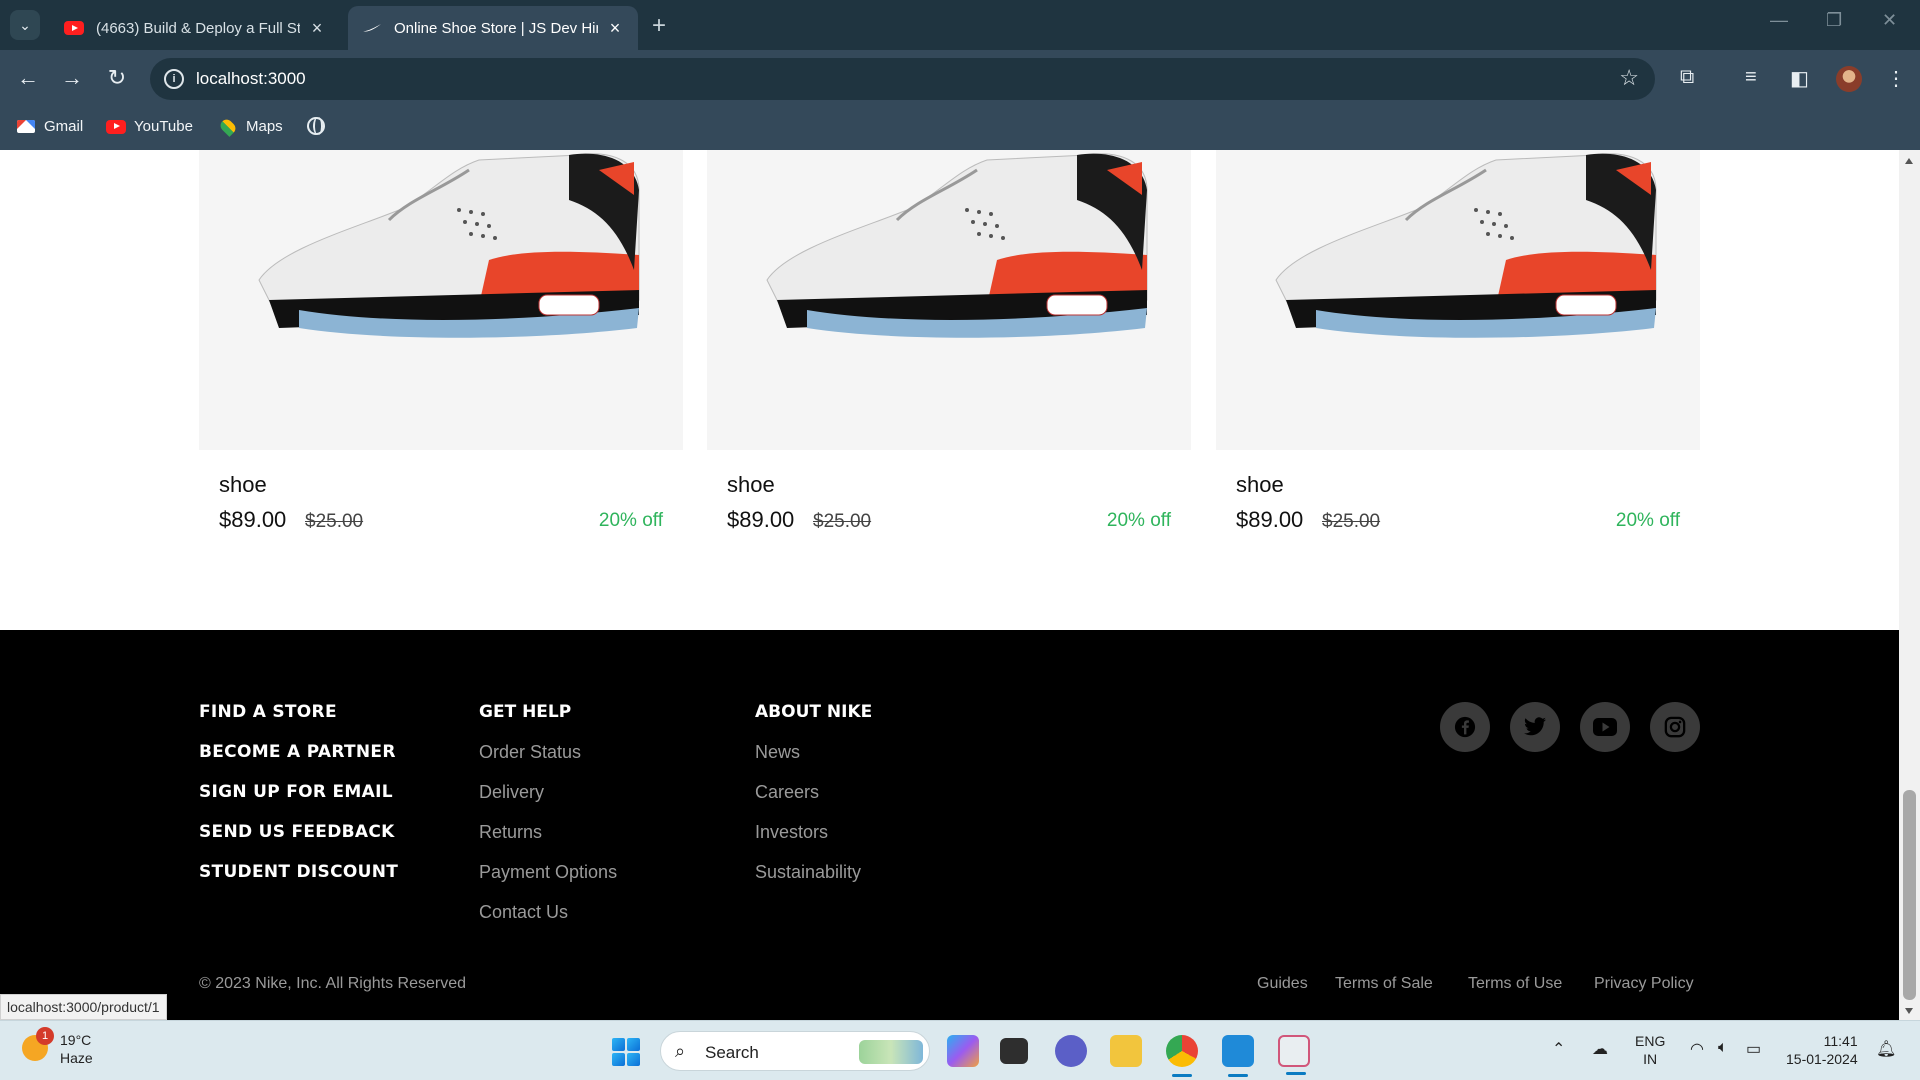 Image resolution: width=1920 pixels, height=1080 pixels. What do you see at coordinates (902, 79) in the screenshot?
I see `address-bar: i localhost:3000 ☆` at bounding box center [902, 79].